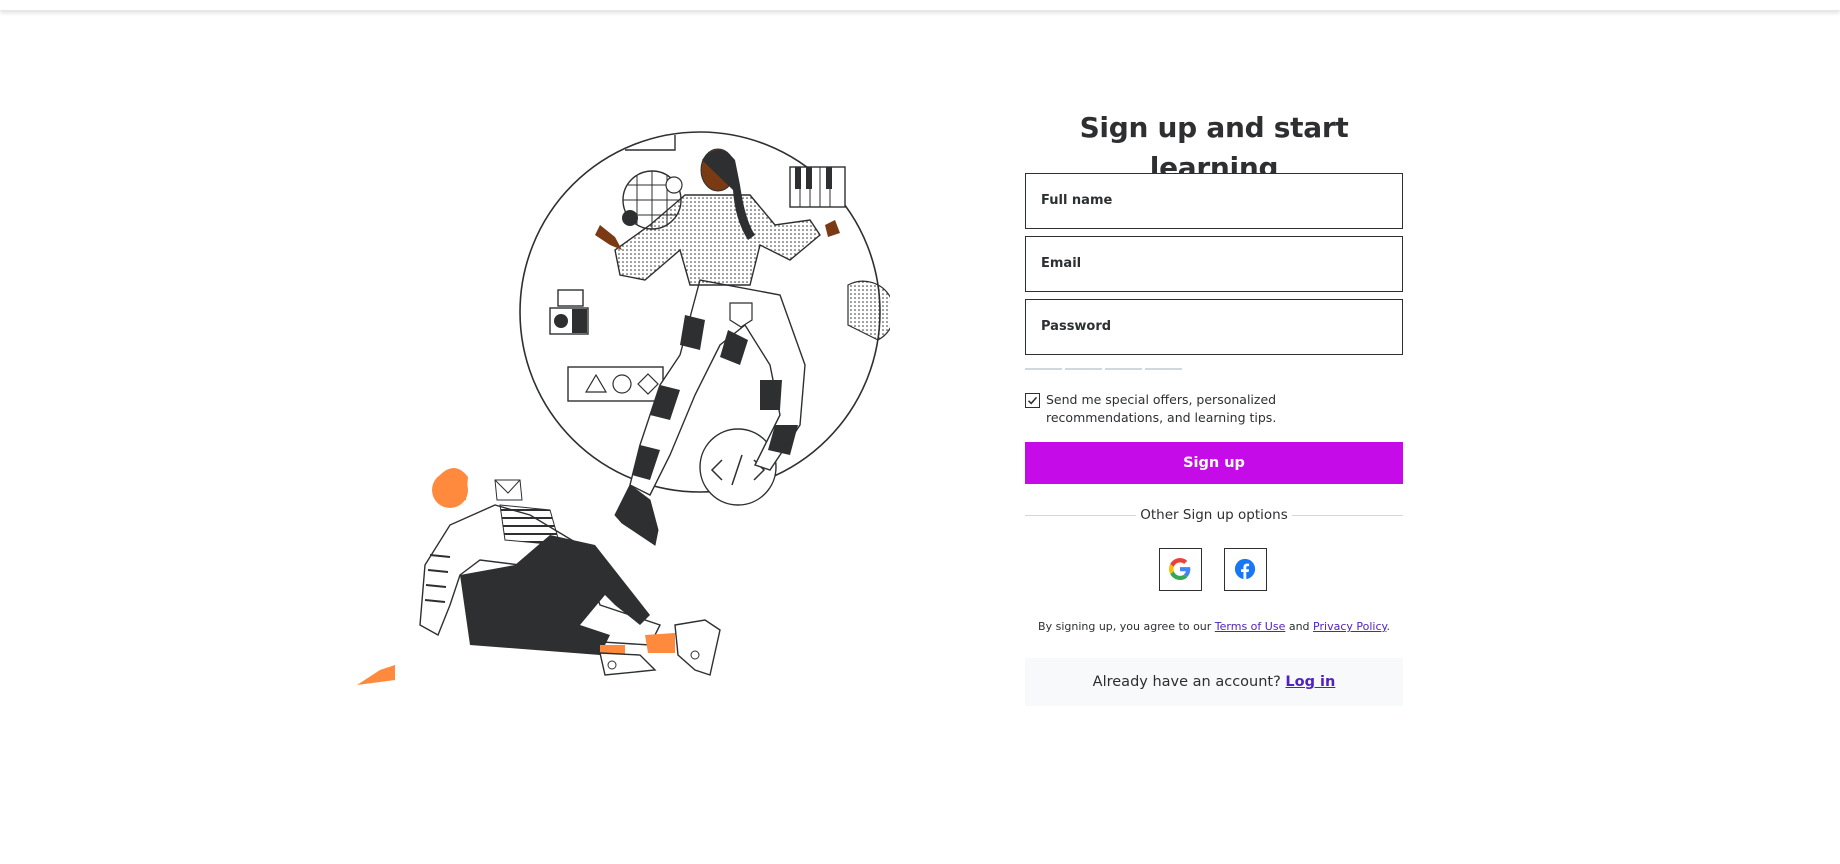  What do you see at coordinates (1388, 626) in the screenshot?
I see `legal-suffix: .` at bounding box center [1388, 626].